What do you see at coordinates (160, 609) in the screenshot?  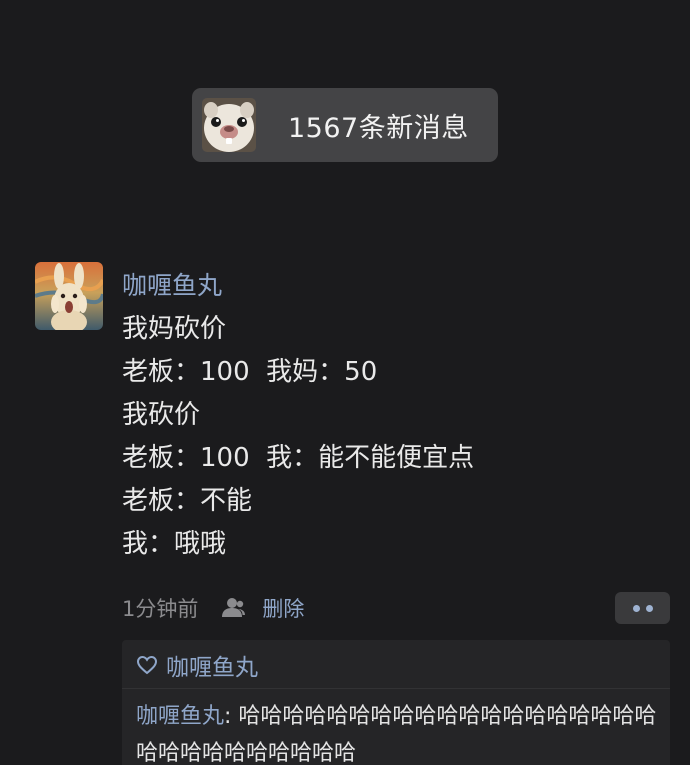 I see `post-timestamp: 1分钟前` at bounding box center [160, 609].